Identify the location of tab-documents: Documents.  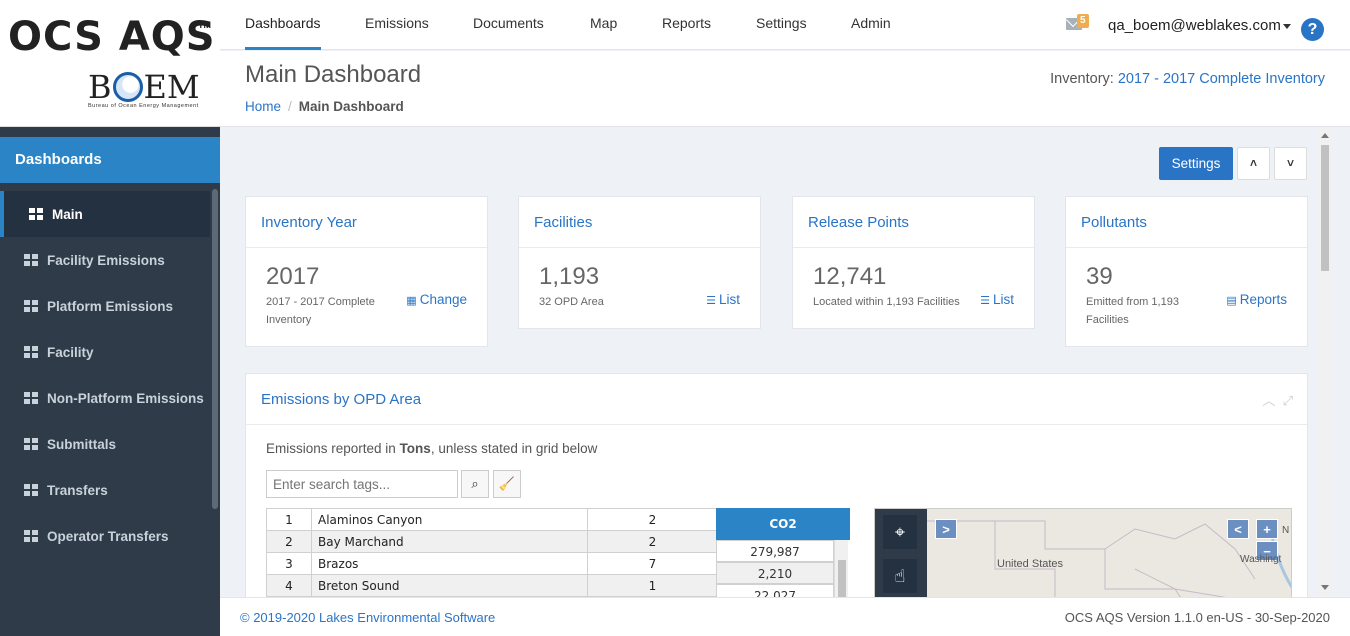
(508, 25).